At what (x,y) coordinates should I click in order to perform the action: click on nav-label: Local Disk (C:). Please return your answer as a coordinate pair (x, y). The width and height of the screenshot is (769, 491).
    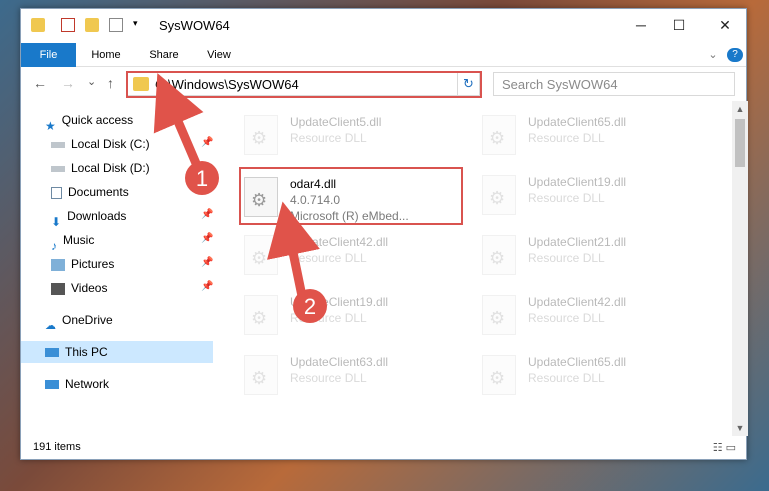
    Looking at the image, I should click on (110, 144).